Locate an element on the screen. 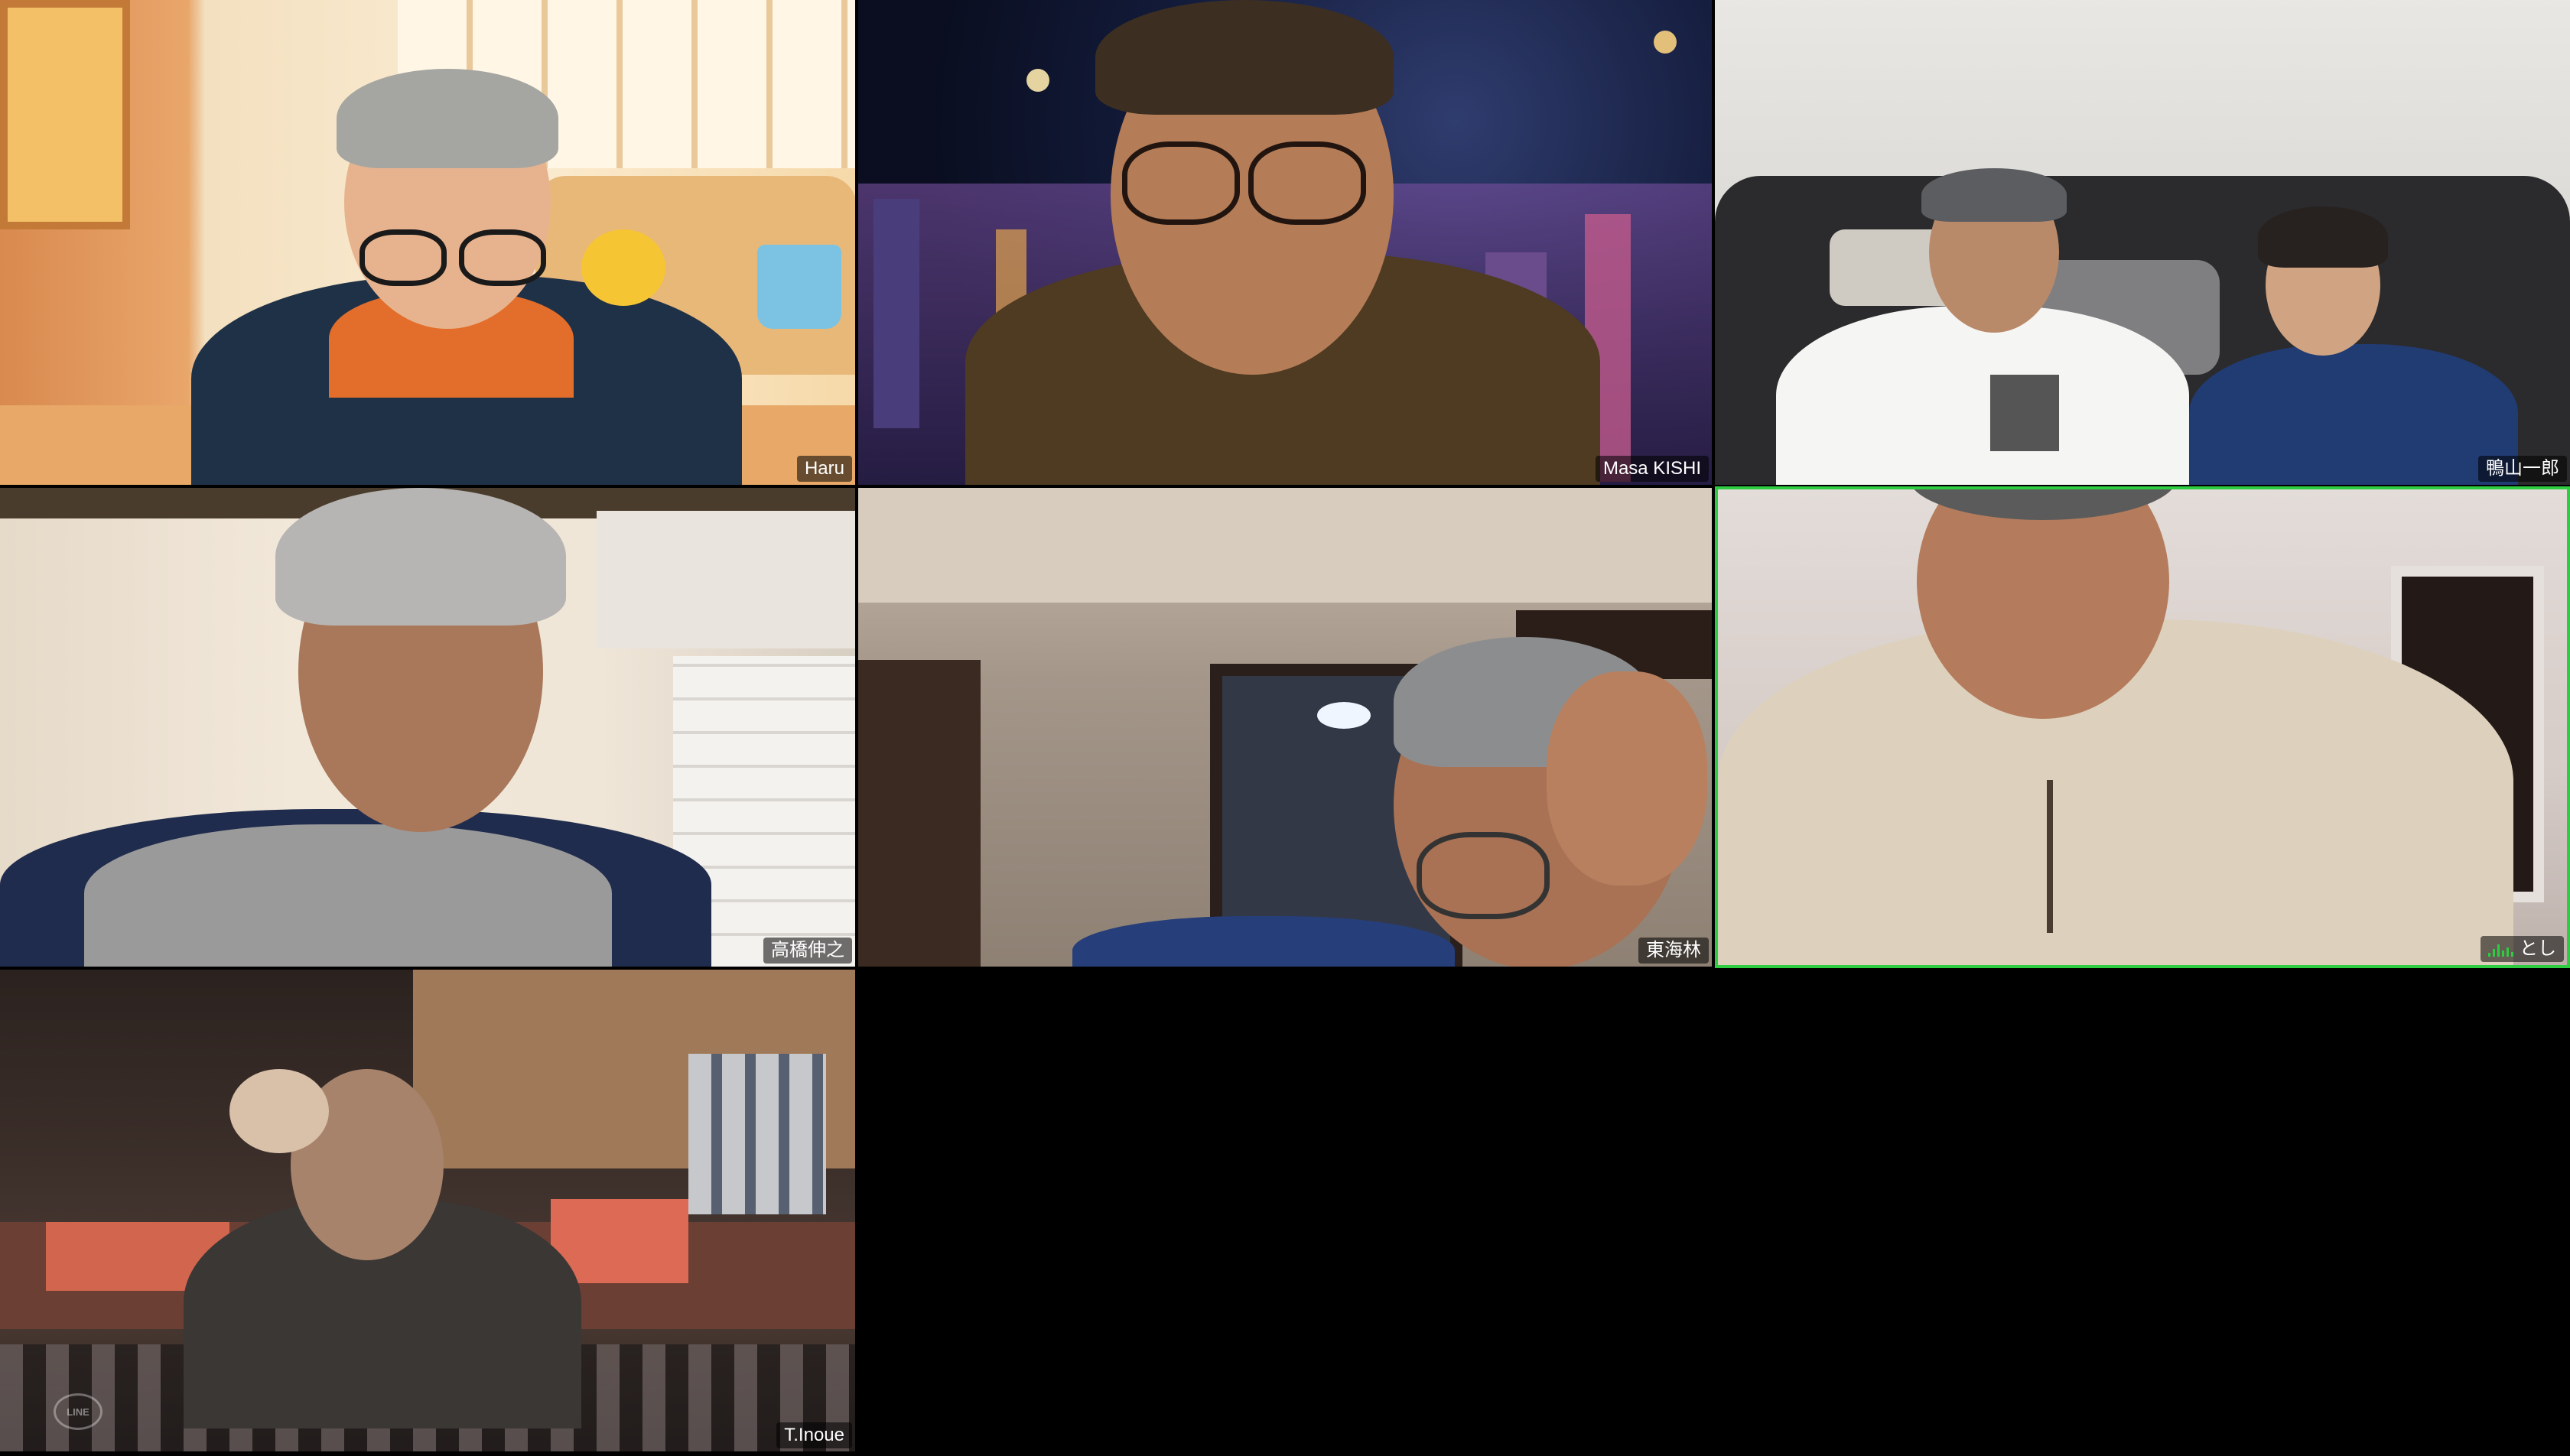 This screenshot has height=1456, width=2570. participant-name-tag: Haru is located at coordinates (824, 469).